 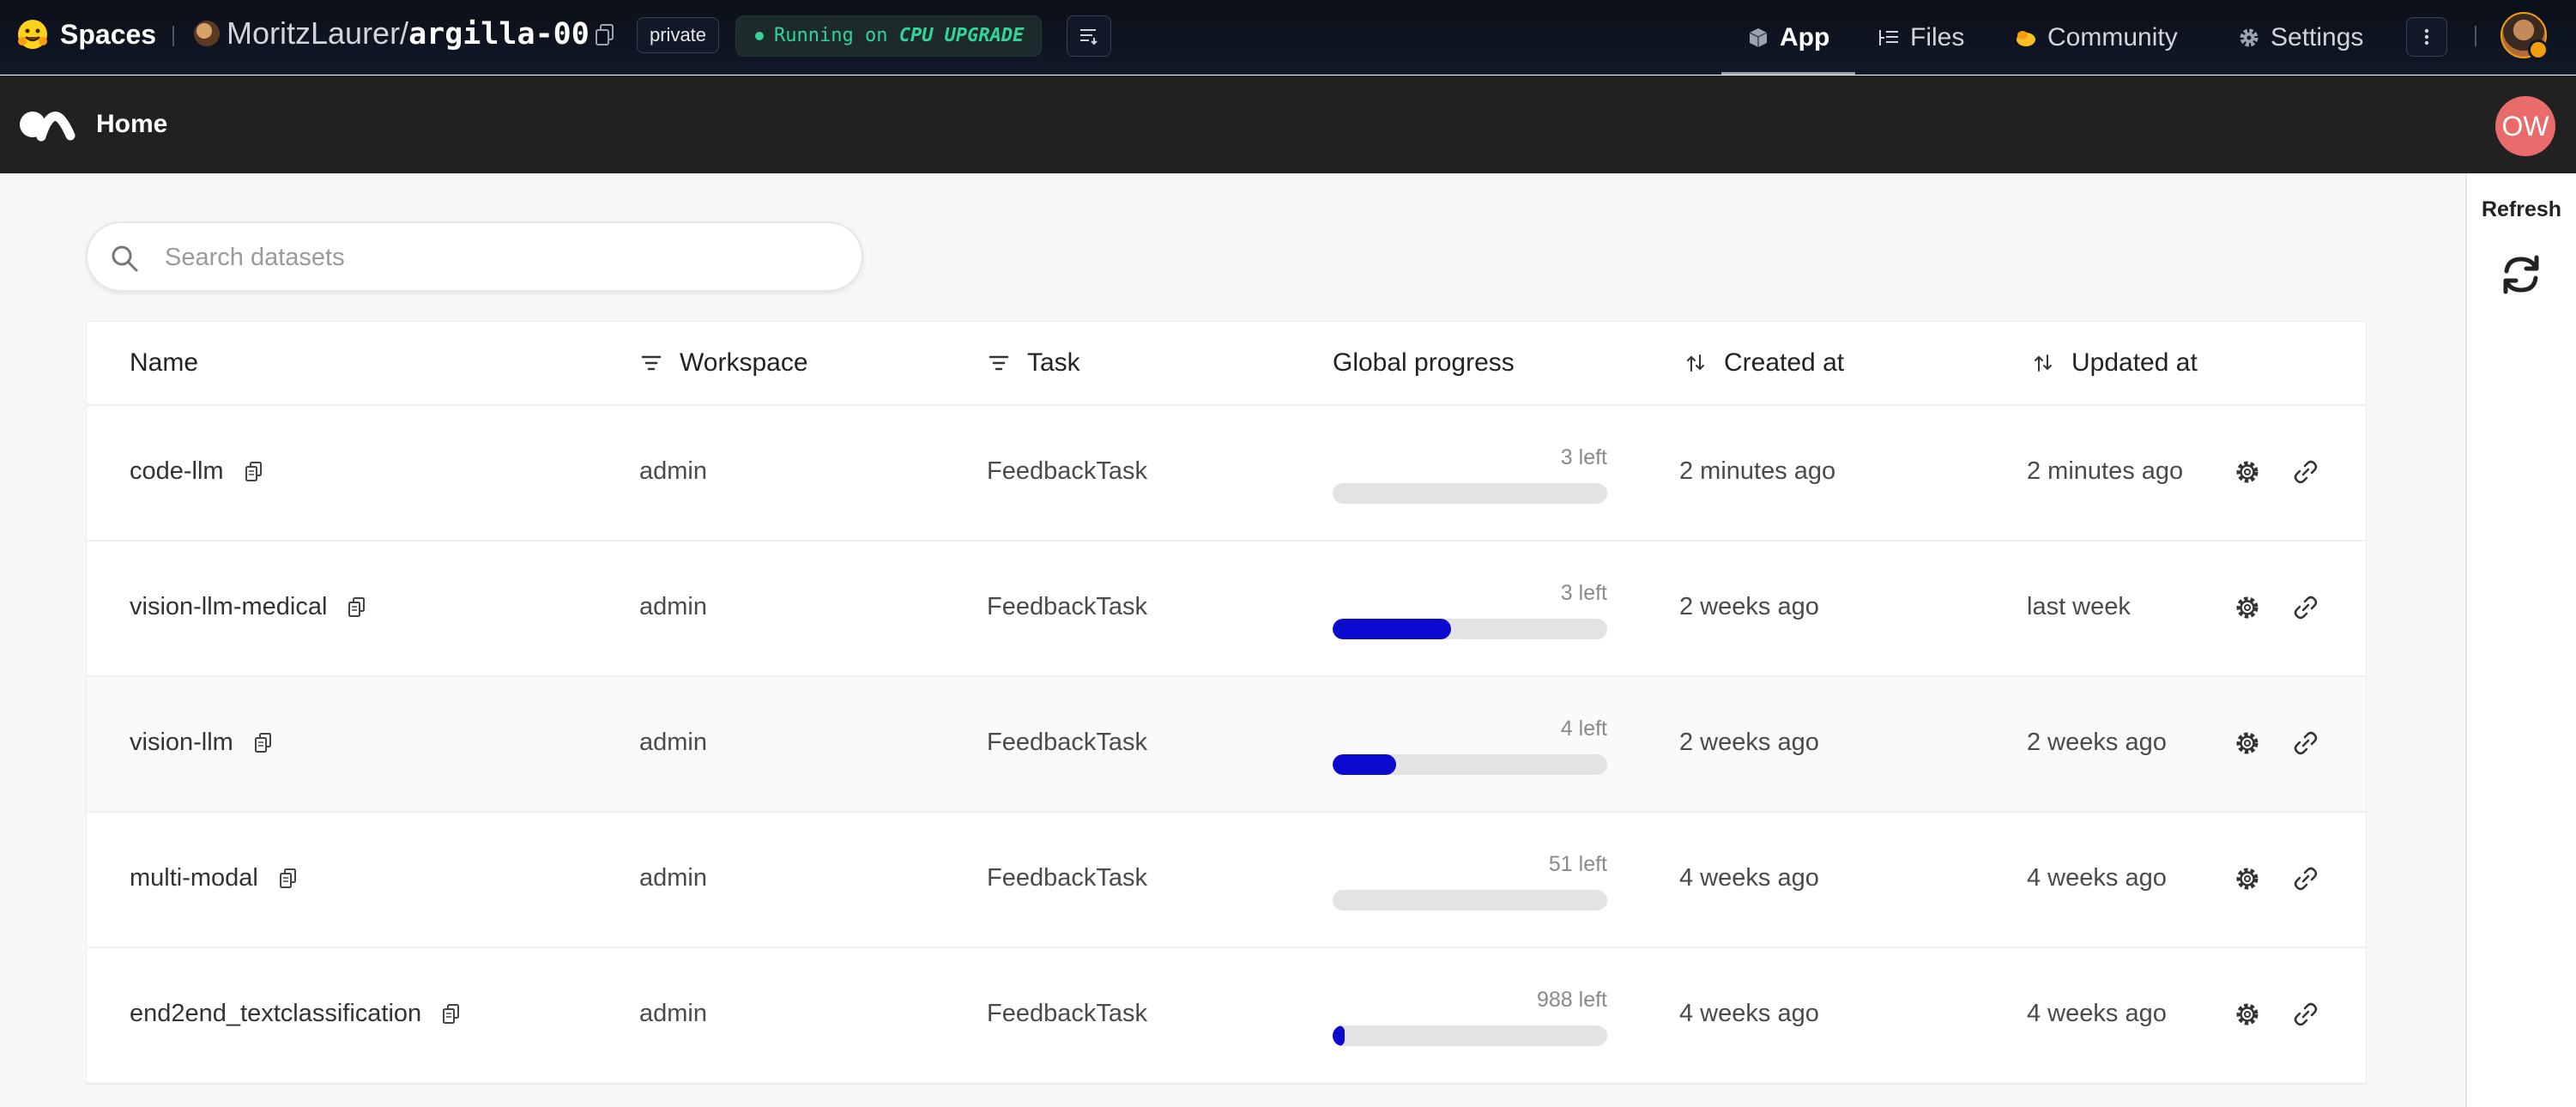 What do you see at coordinates (961, 35) in the screenshot?
I see `status-hardware: CPU UPGRADE` at bounding box center [961, 35].